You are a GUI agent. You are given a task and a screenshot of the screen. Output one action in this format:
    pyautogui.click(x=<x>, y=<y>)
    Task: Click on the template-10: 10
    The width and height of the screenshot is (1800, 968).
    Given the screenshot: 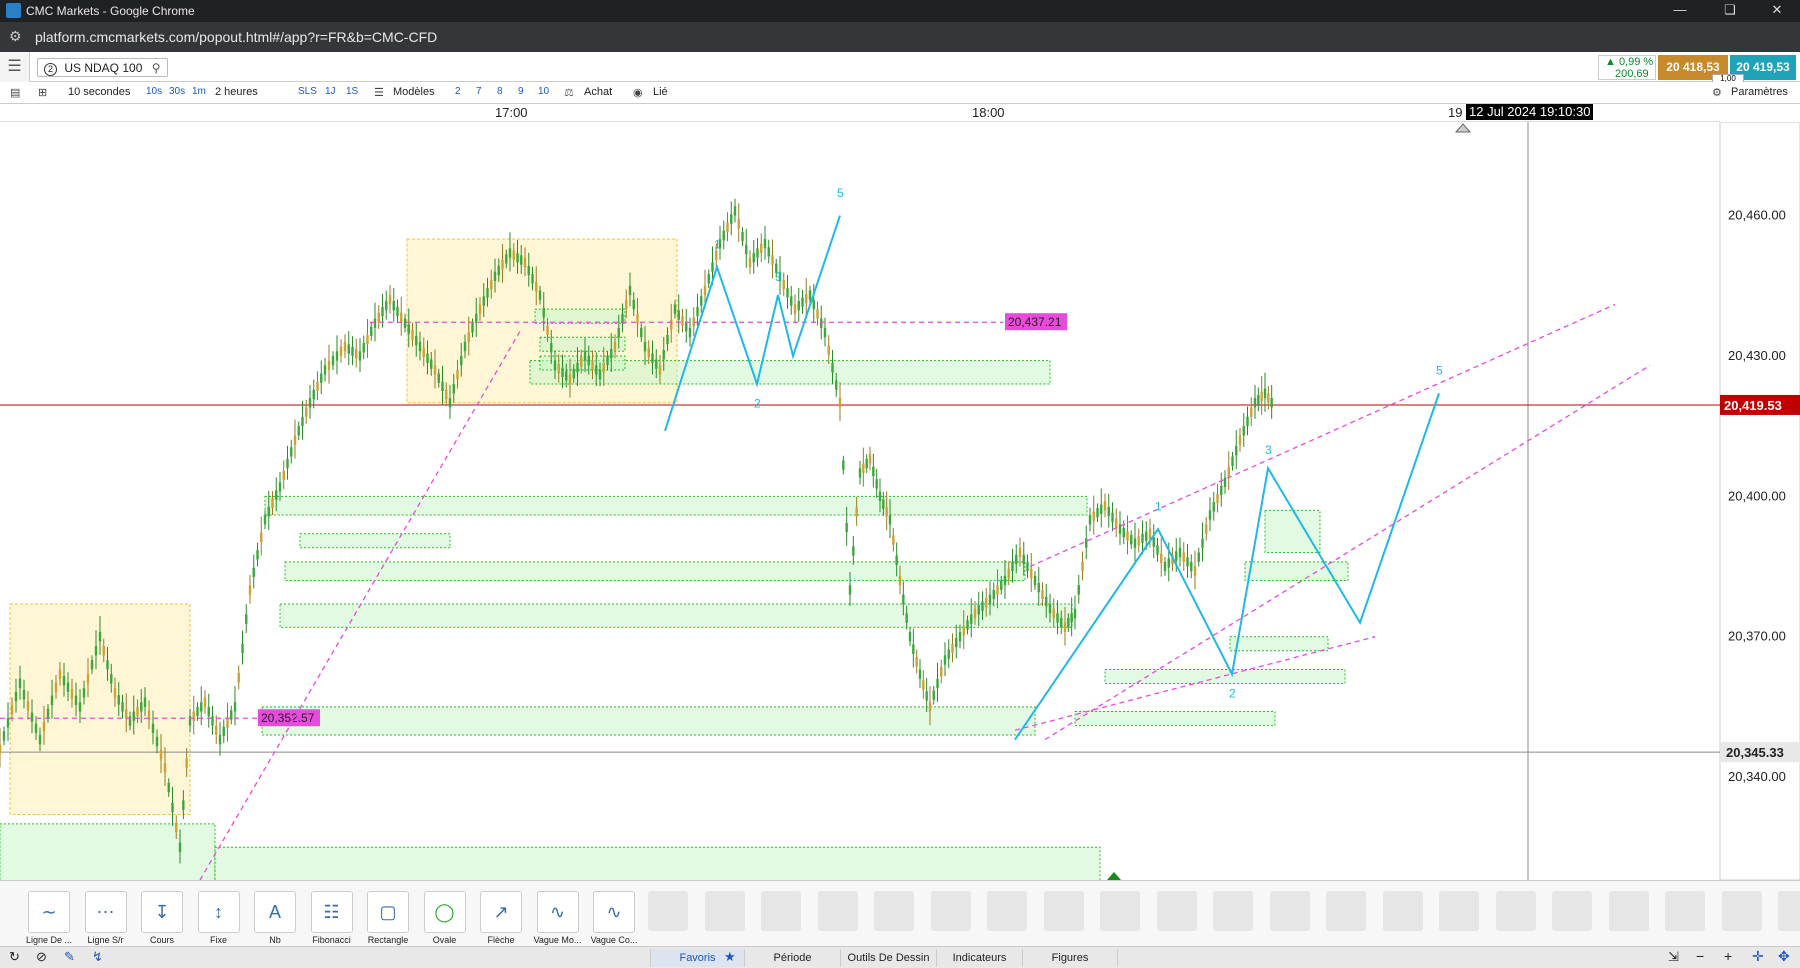 What is the action you would take?
    pyautogui.click(x=543, y=91)
    